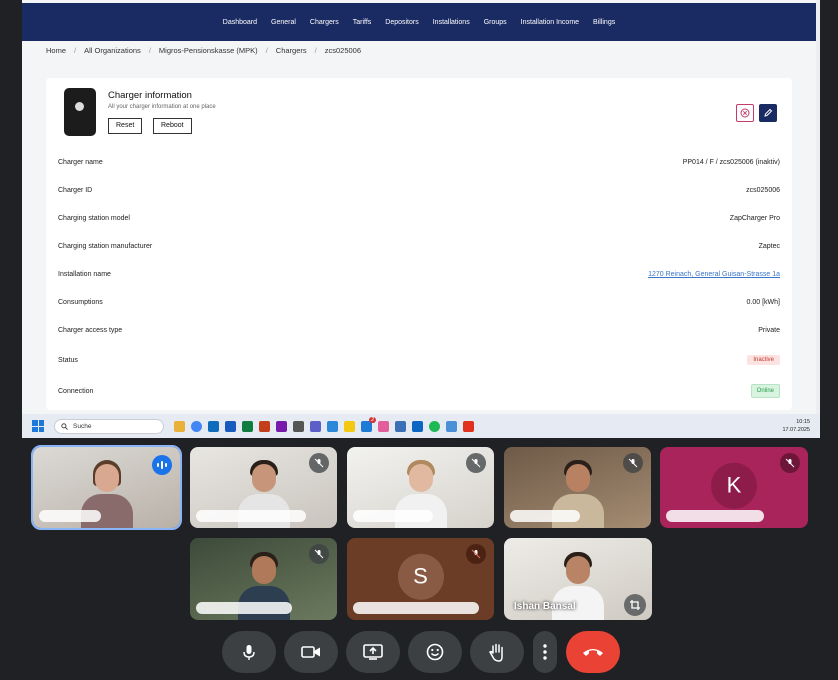  Describe the element at coordinates (419, 391) in the screenshot. I see `row-connection: Connection Online` at that location.